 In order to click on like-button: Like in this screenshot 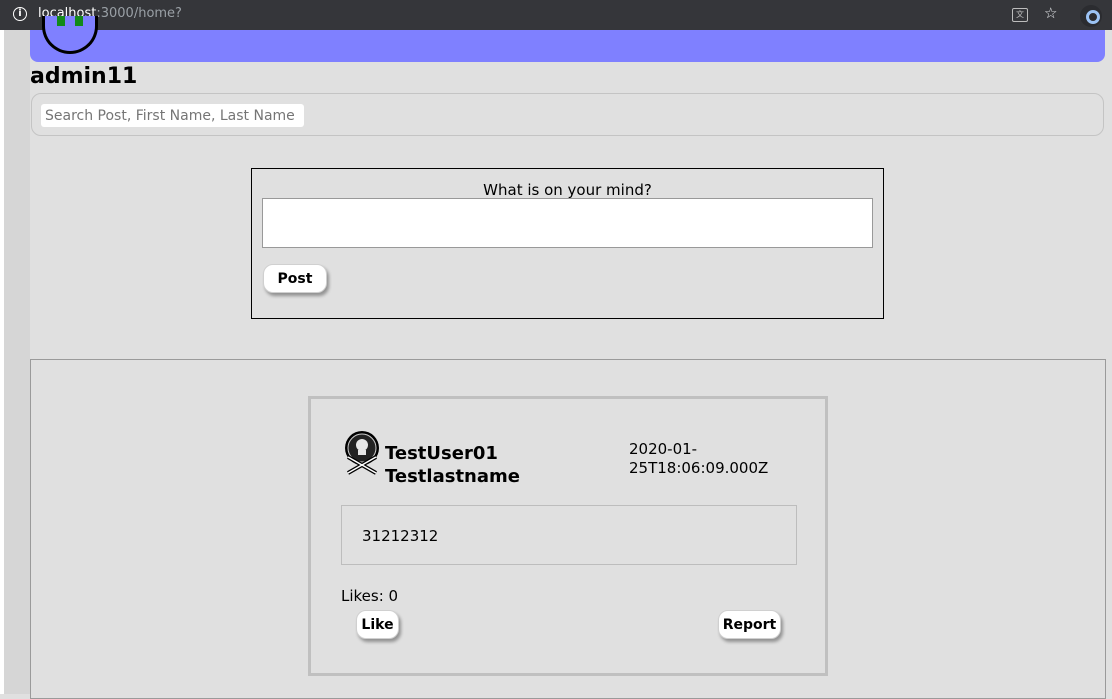, I will do `click(377, 624)`.